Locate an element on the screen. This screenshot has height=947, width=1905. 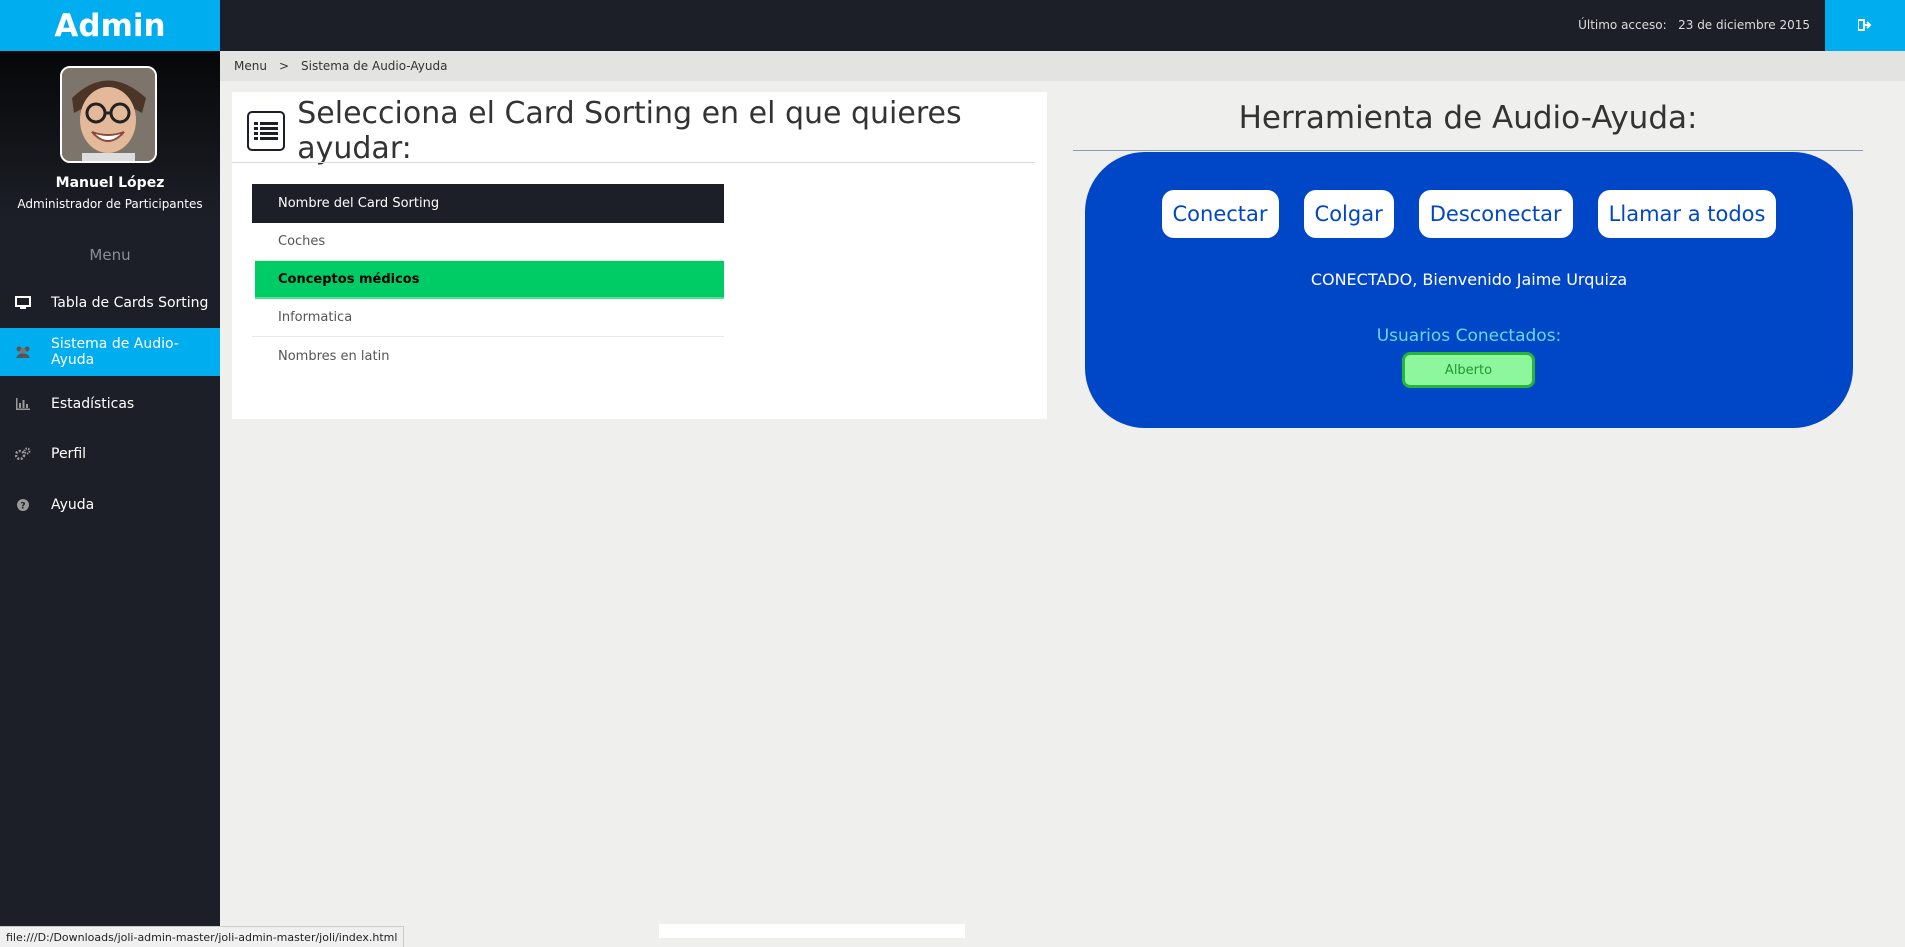
table-row-selected: Conceptos médicos is located at coordinates (489, 280).